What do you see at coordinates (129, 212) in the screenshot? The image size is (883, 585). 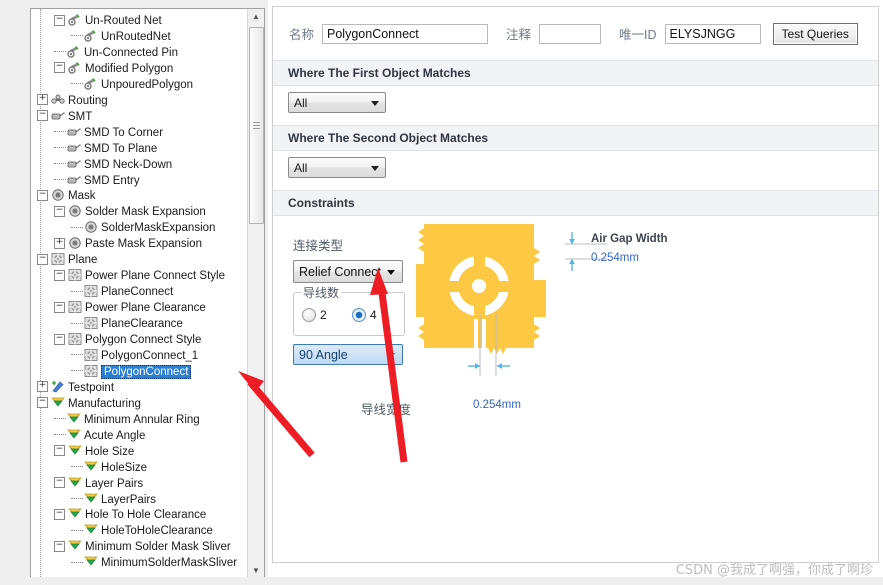 I see `tree-item-solder-mask-expansion: − Solder Mask Expansion` at bounding box center [129, 212].